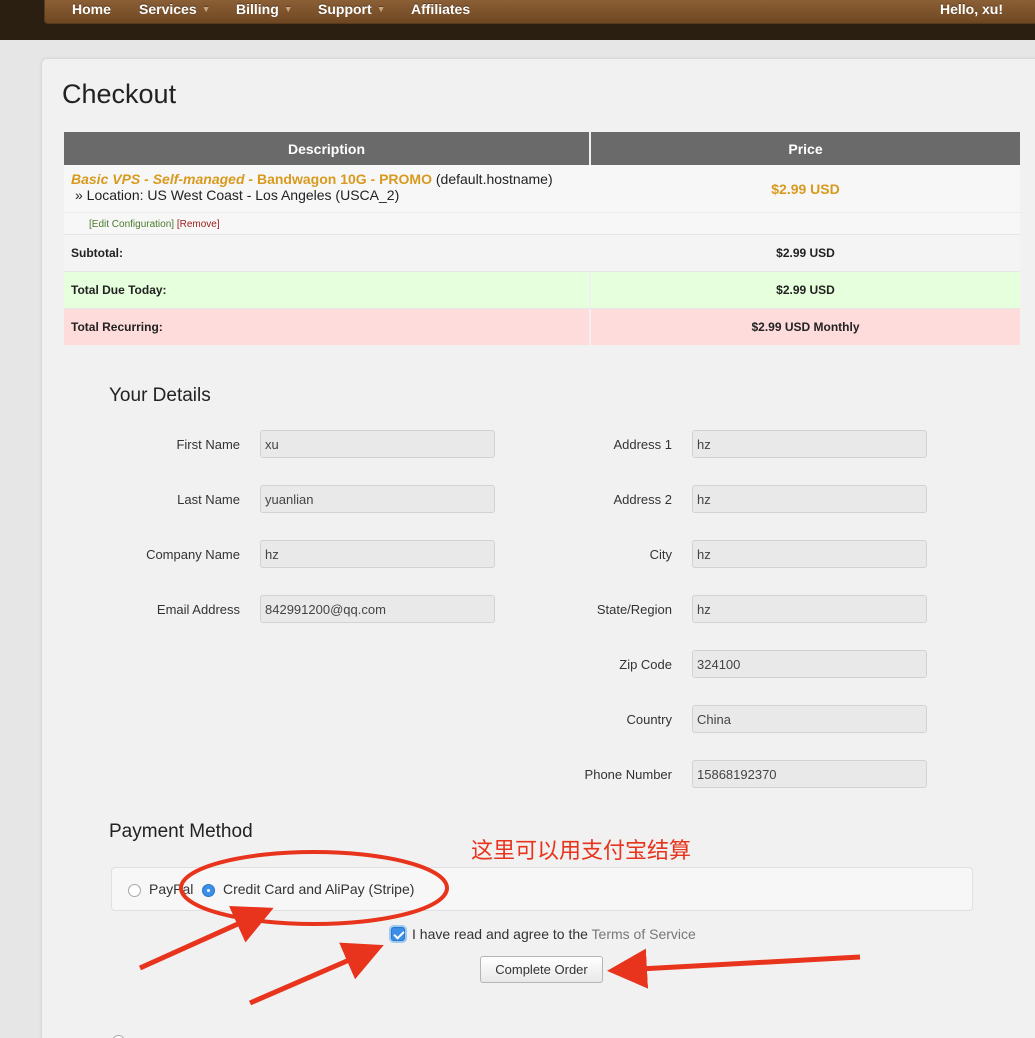  I want to click on total-recurring-row: Total Recurring: $2.99 USD Monthly, so click(542, 326).